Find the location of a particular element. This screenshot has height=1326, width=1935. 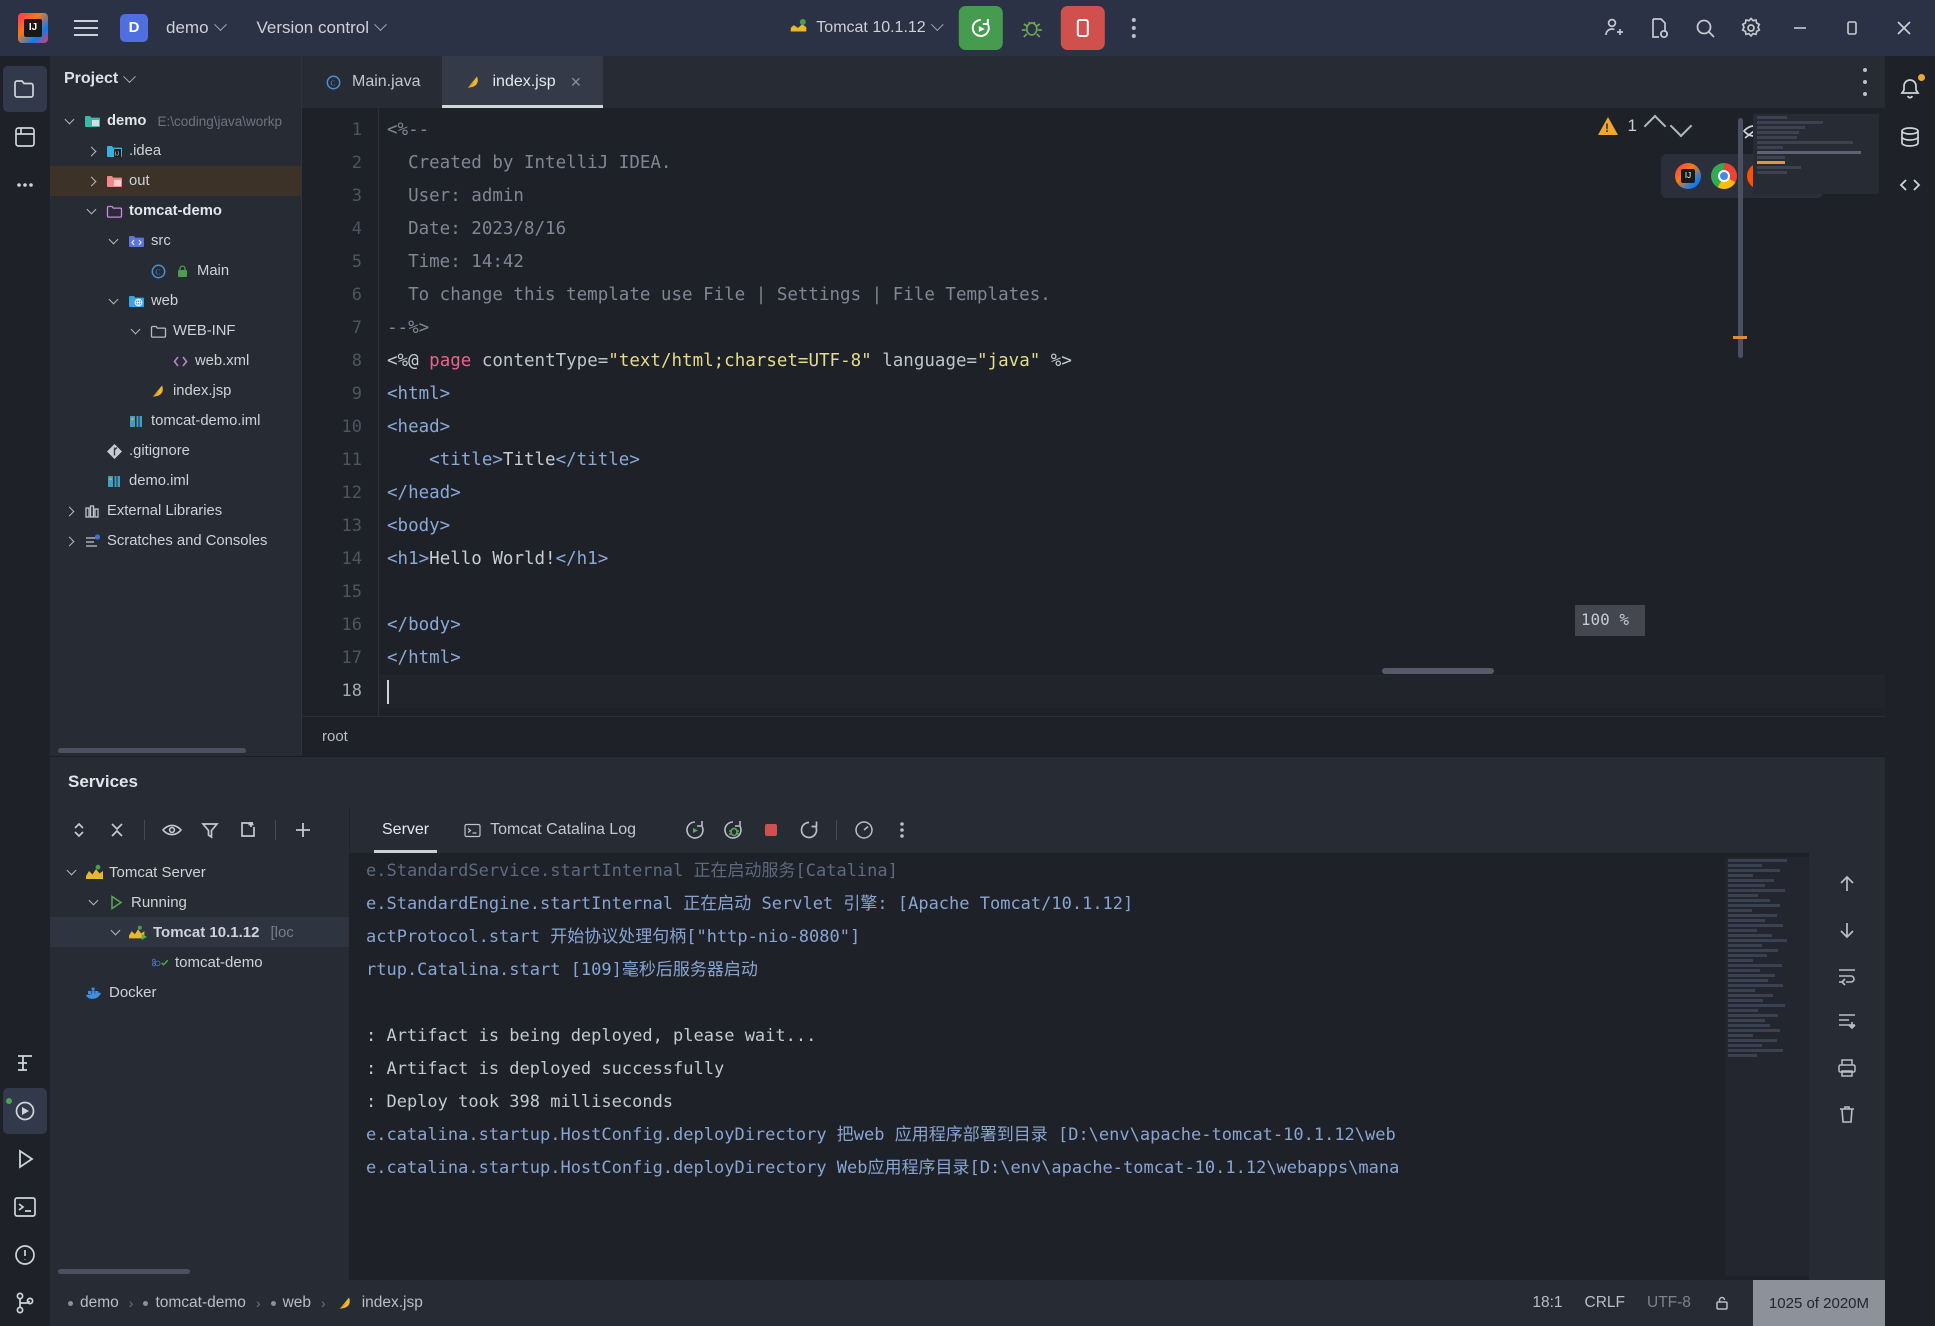

editor-tabs-more is located at coordinates (1874, 82).